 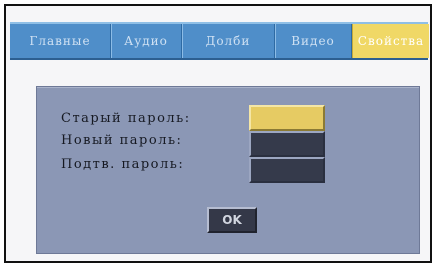 What do you see at coordinates (287, 144) in the screenshot?
I see `new-password-field` at bounding box center [287, 144].